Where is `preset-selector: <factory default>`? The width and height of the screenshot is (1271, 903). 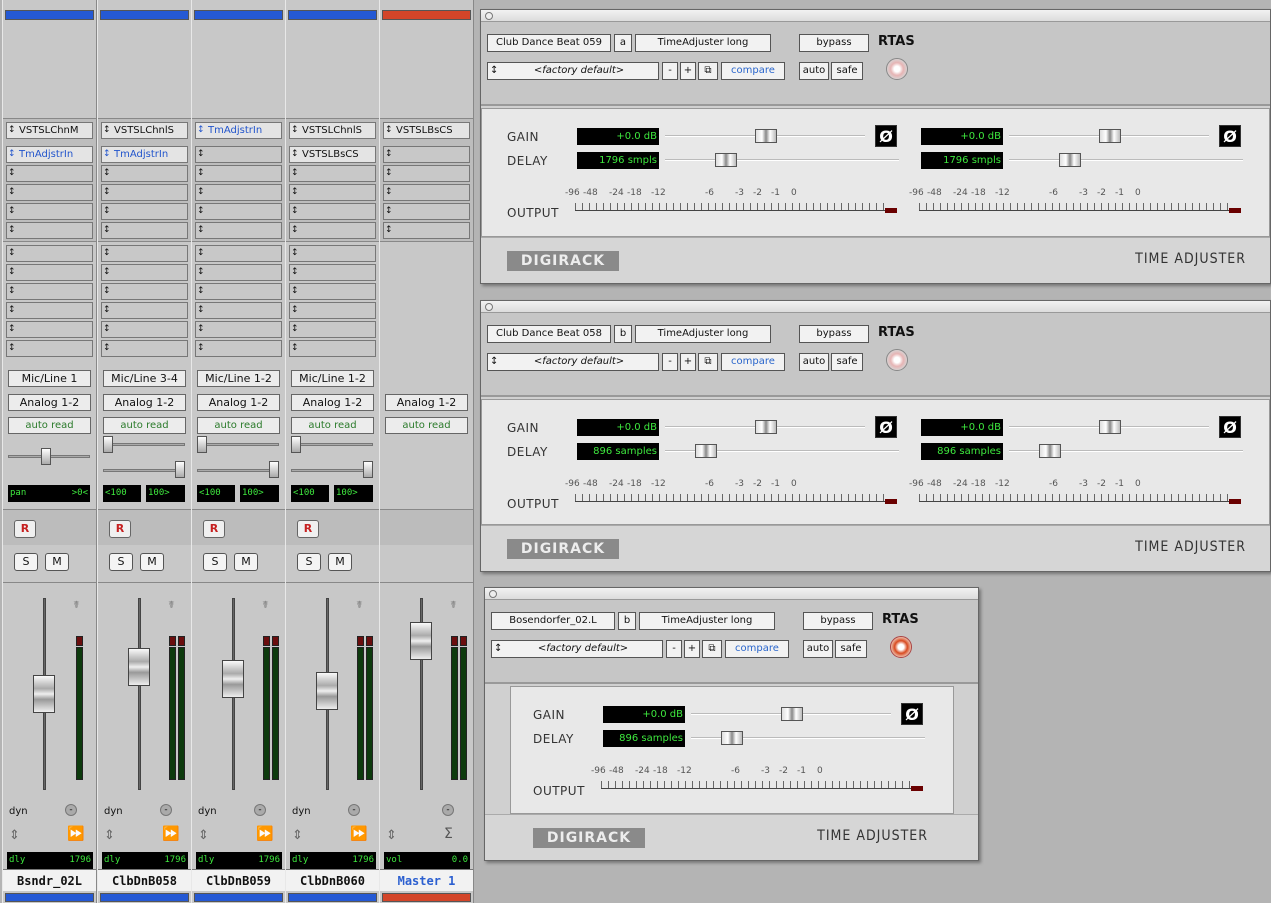
preset-selector: <factory default> is located at coordinates (573, 71).